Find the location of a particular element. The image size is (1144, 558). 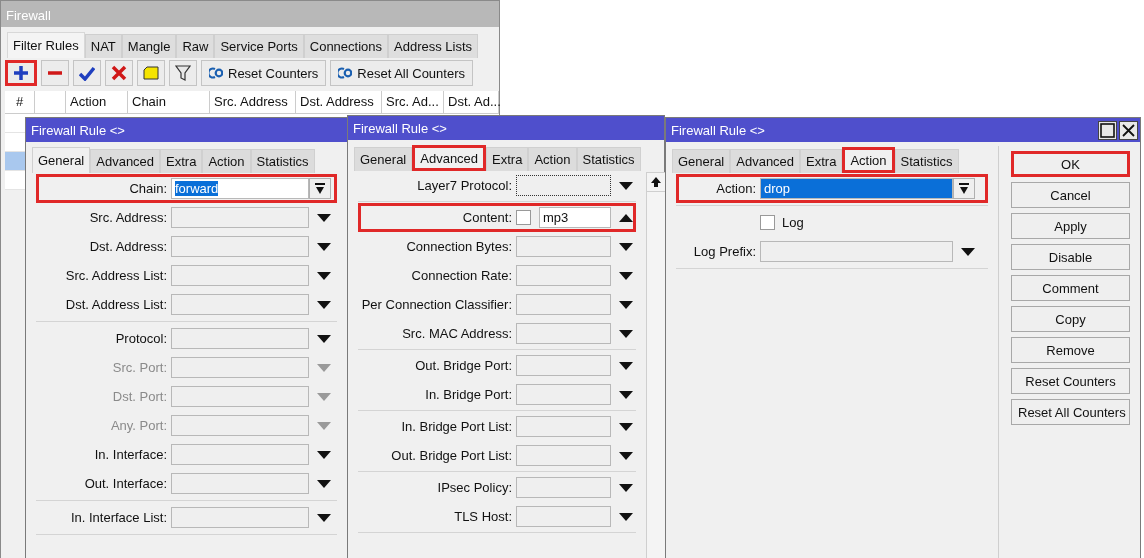

reset-counters-button: Reset Counters is located at coordinates (264, 73).